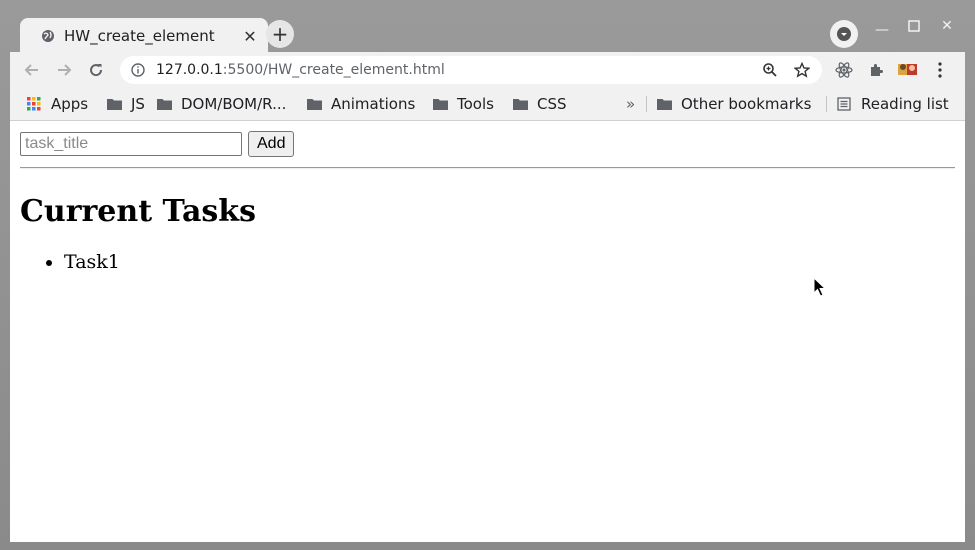  I want to click on bookmark-apps: Apps, so click(57, 104).